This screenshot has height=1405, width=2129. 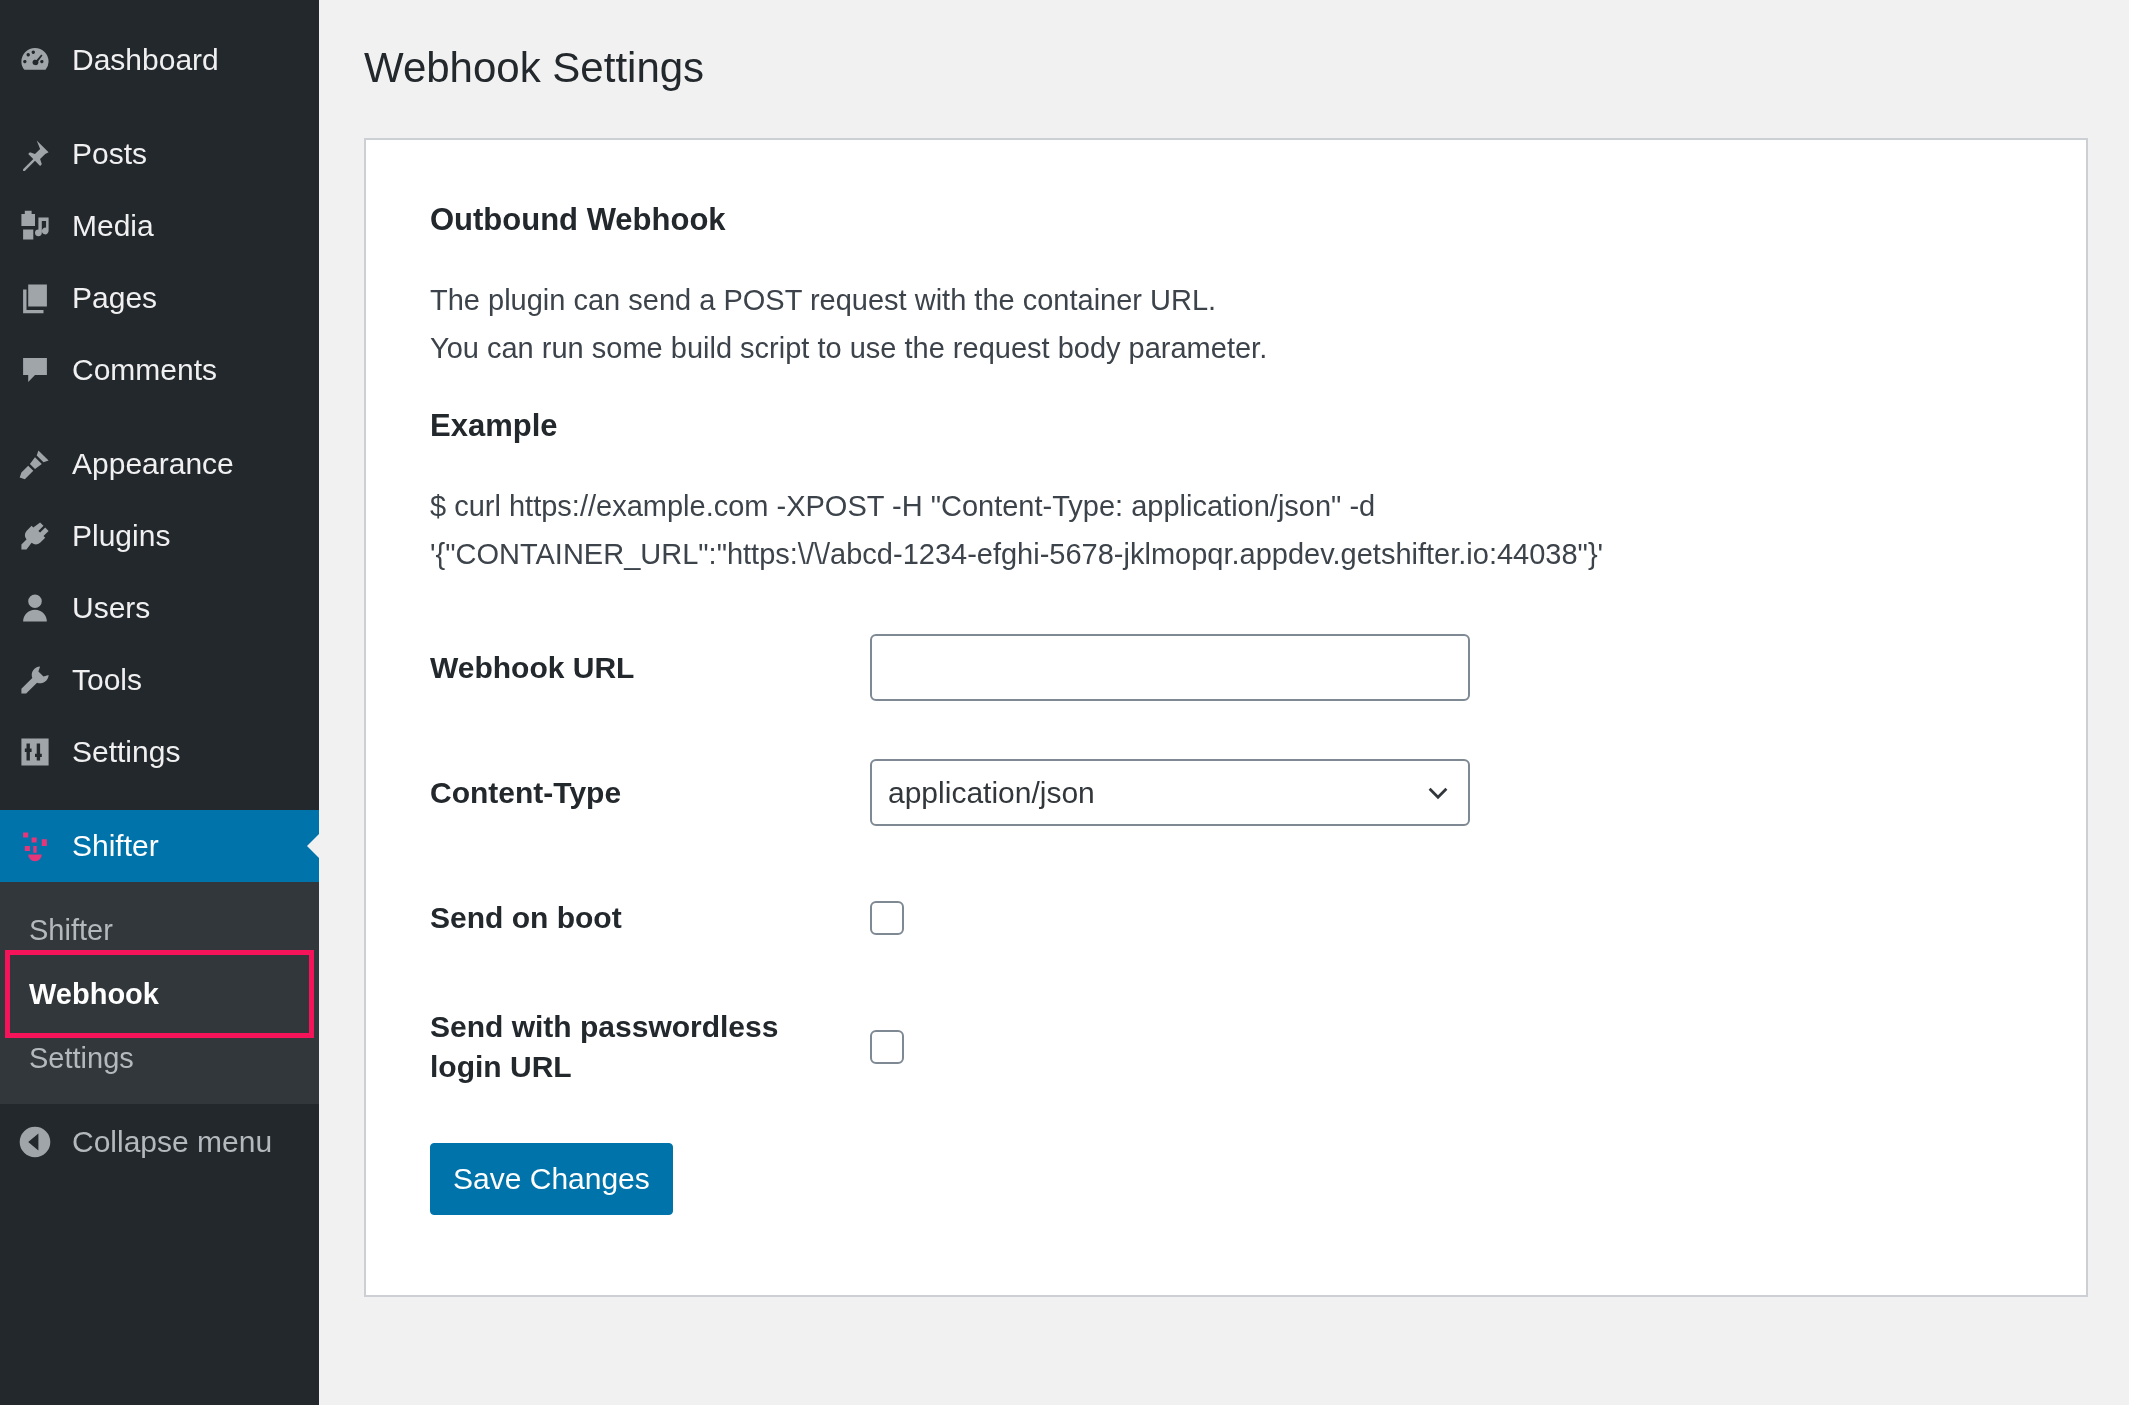 What do you see at coordinates (824, 300) in the screenshot?
I see `description-line: The plugin can send a POST request with the container URL.` at bounding box center [824, 300].